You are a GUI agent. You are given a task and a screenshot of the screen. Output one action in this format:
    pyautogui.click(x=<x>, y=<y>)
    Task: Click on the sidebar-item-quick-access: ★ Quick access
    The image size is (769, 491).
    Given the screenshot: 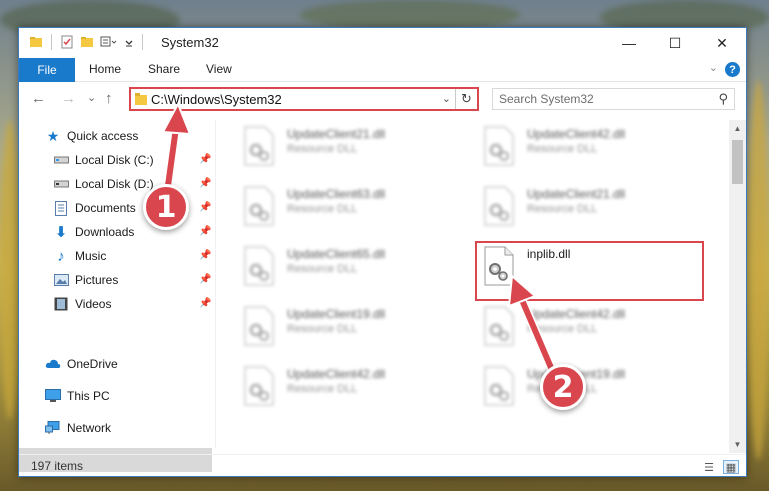 What is the action you would take?
    pyautogui.click(x=92, y=136)
    